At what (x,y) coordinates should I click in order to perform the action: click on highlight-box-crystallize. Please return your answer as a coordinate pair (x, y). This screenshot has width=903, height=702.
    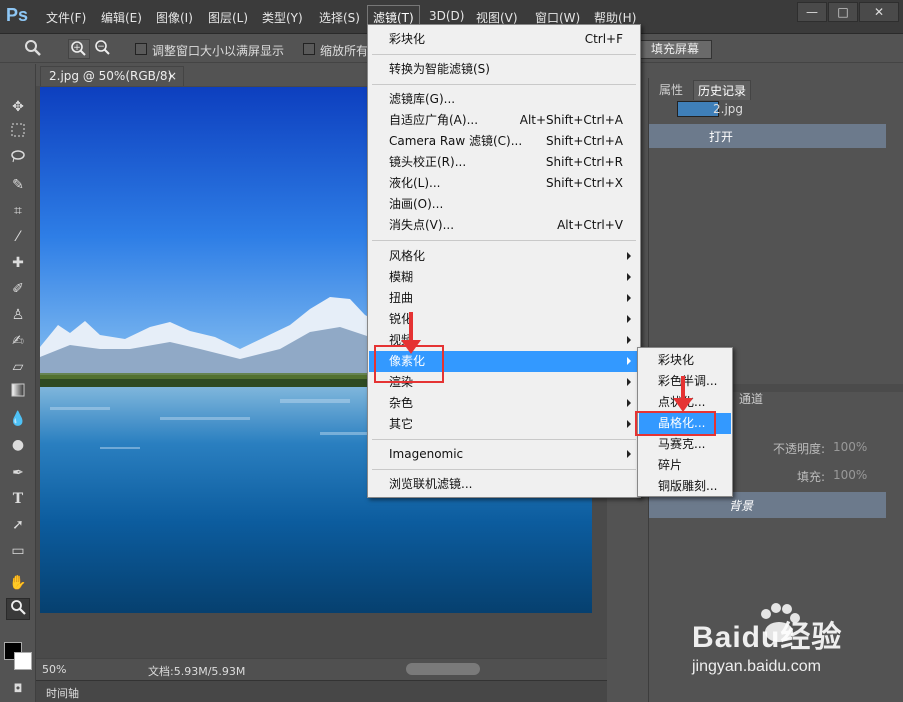
    Looking at the image, I should click on (675, 423).